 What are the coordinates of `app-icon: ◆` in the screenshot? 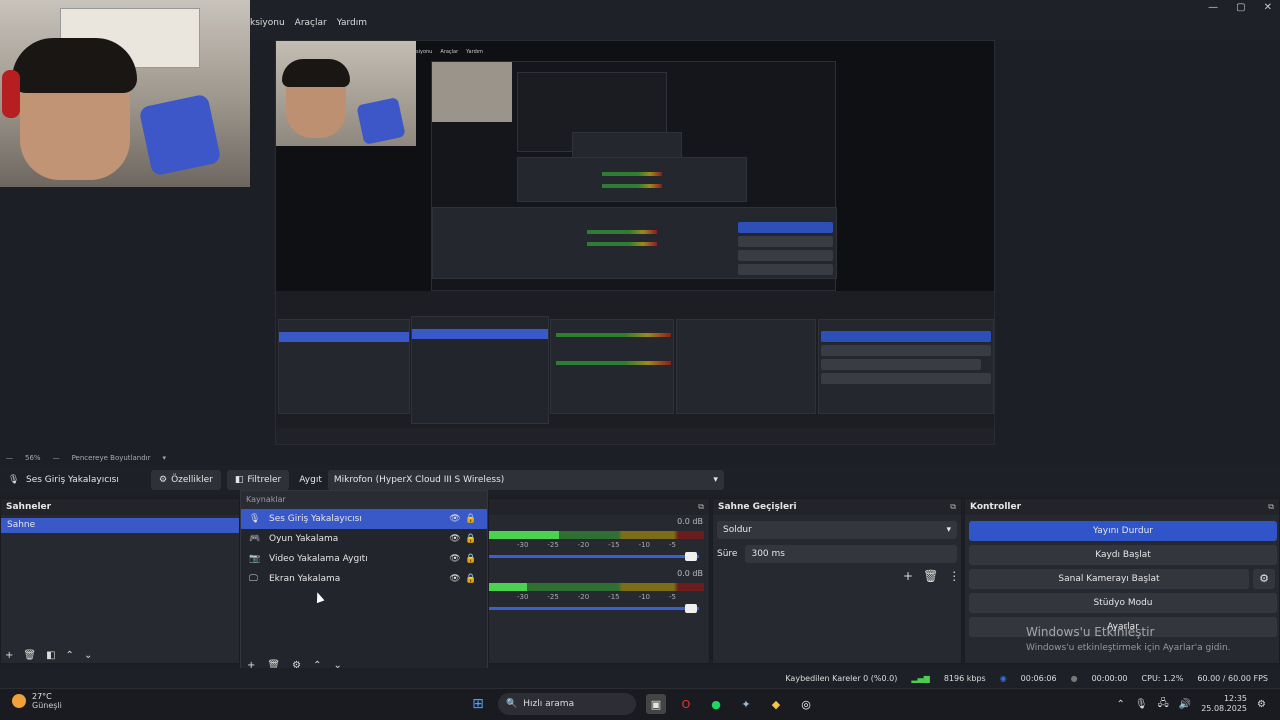 It's located at (776, 704).